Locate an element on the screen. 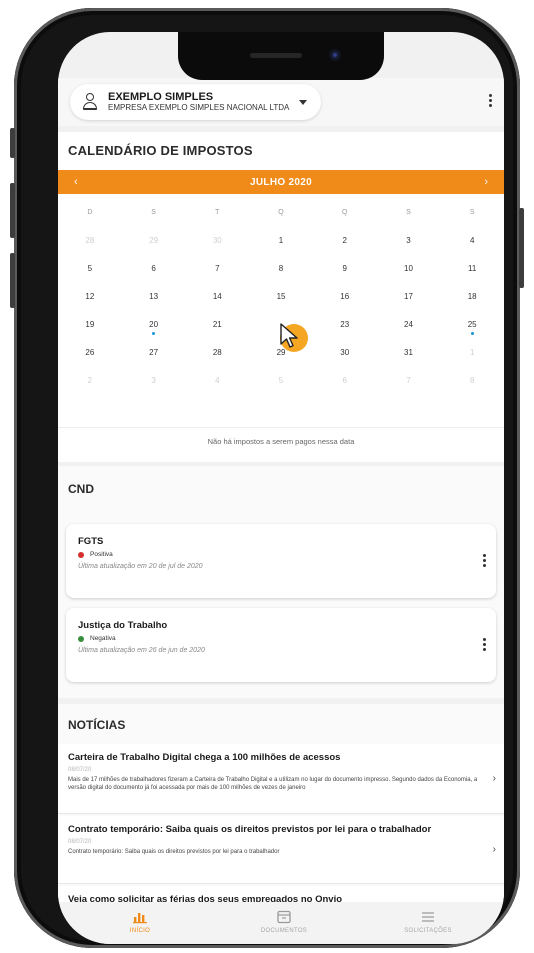 The height and width of the screenshot is (953, 534). calendar-day-number: 2 is located at coordinates (90, 380).